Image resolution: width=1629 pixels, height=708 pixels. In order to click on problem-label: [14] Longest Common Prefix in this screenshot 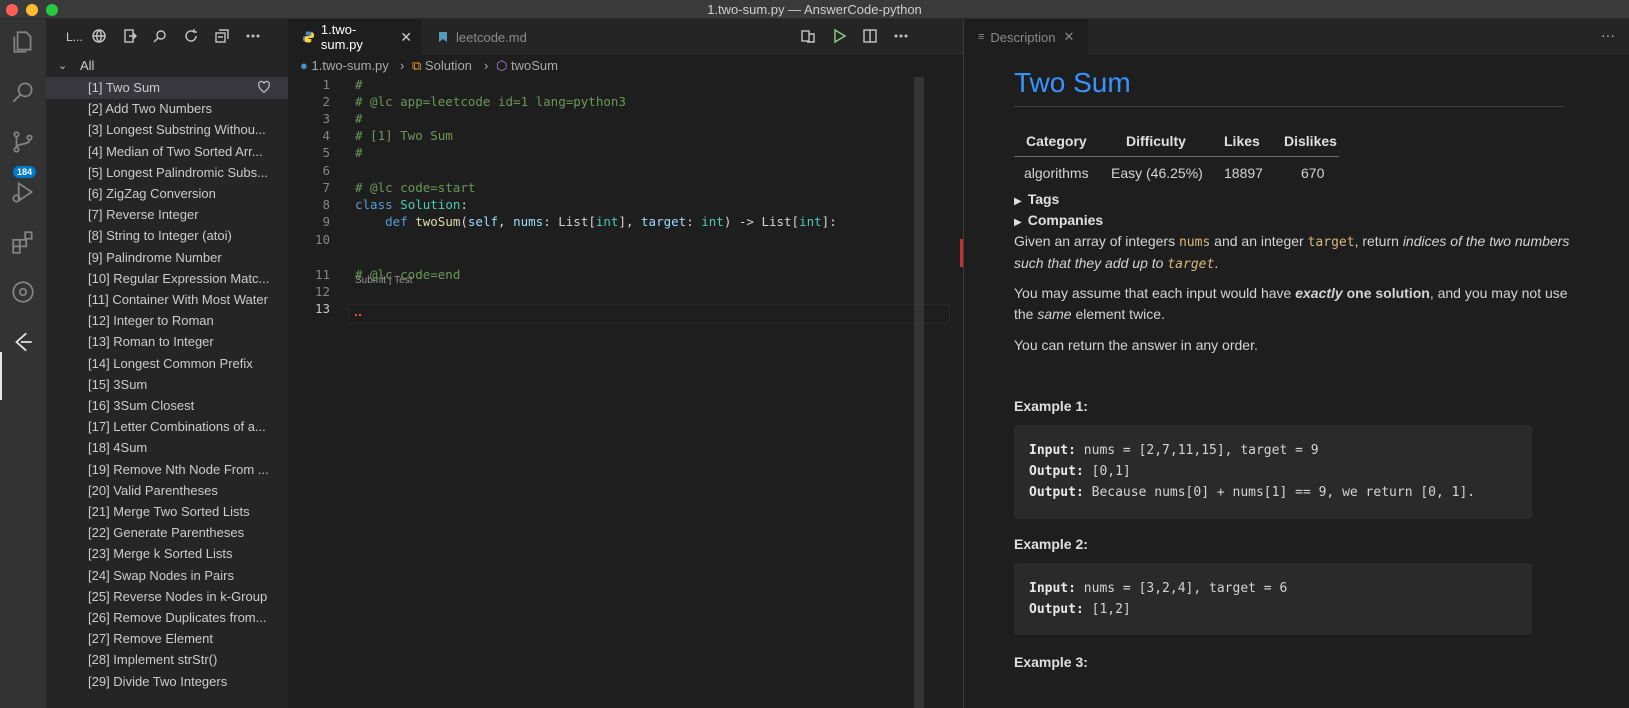, I will do `click(170, 363)`.